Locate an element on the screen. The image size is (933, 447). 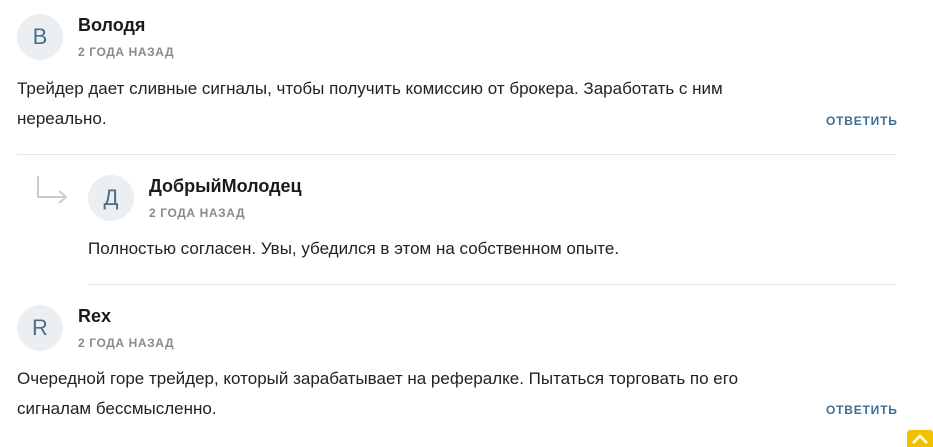
comment-author: Володя is located at coordinates (111, 25).